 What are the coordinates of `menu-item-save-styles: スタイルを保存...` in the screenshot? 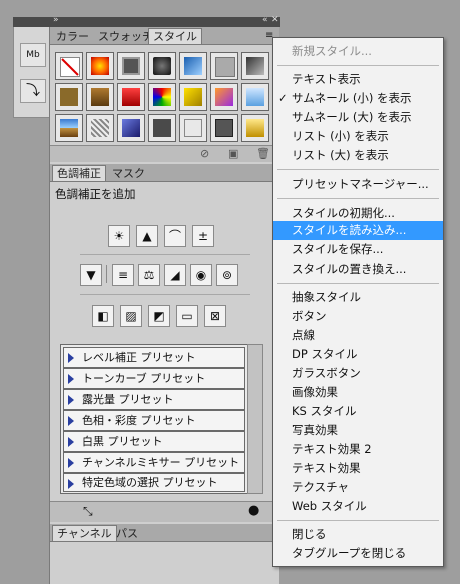 It's located at (358, 249).